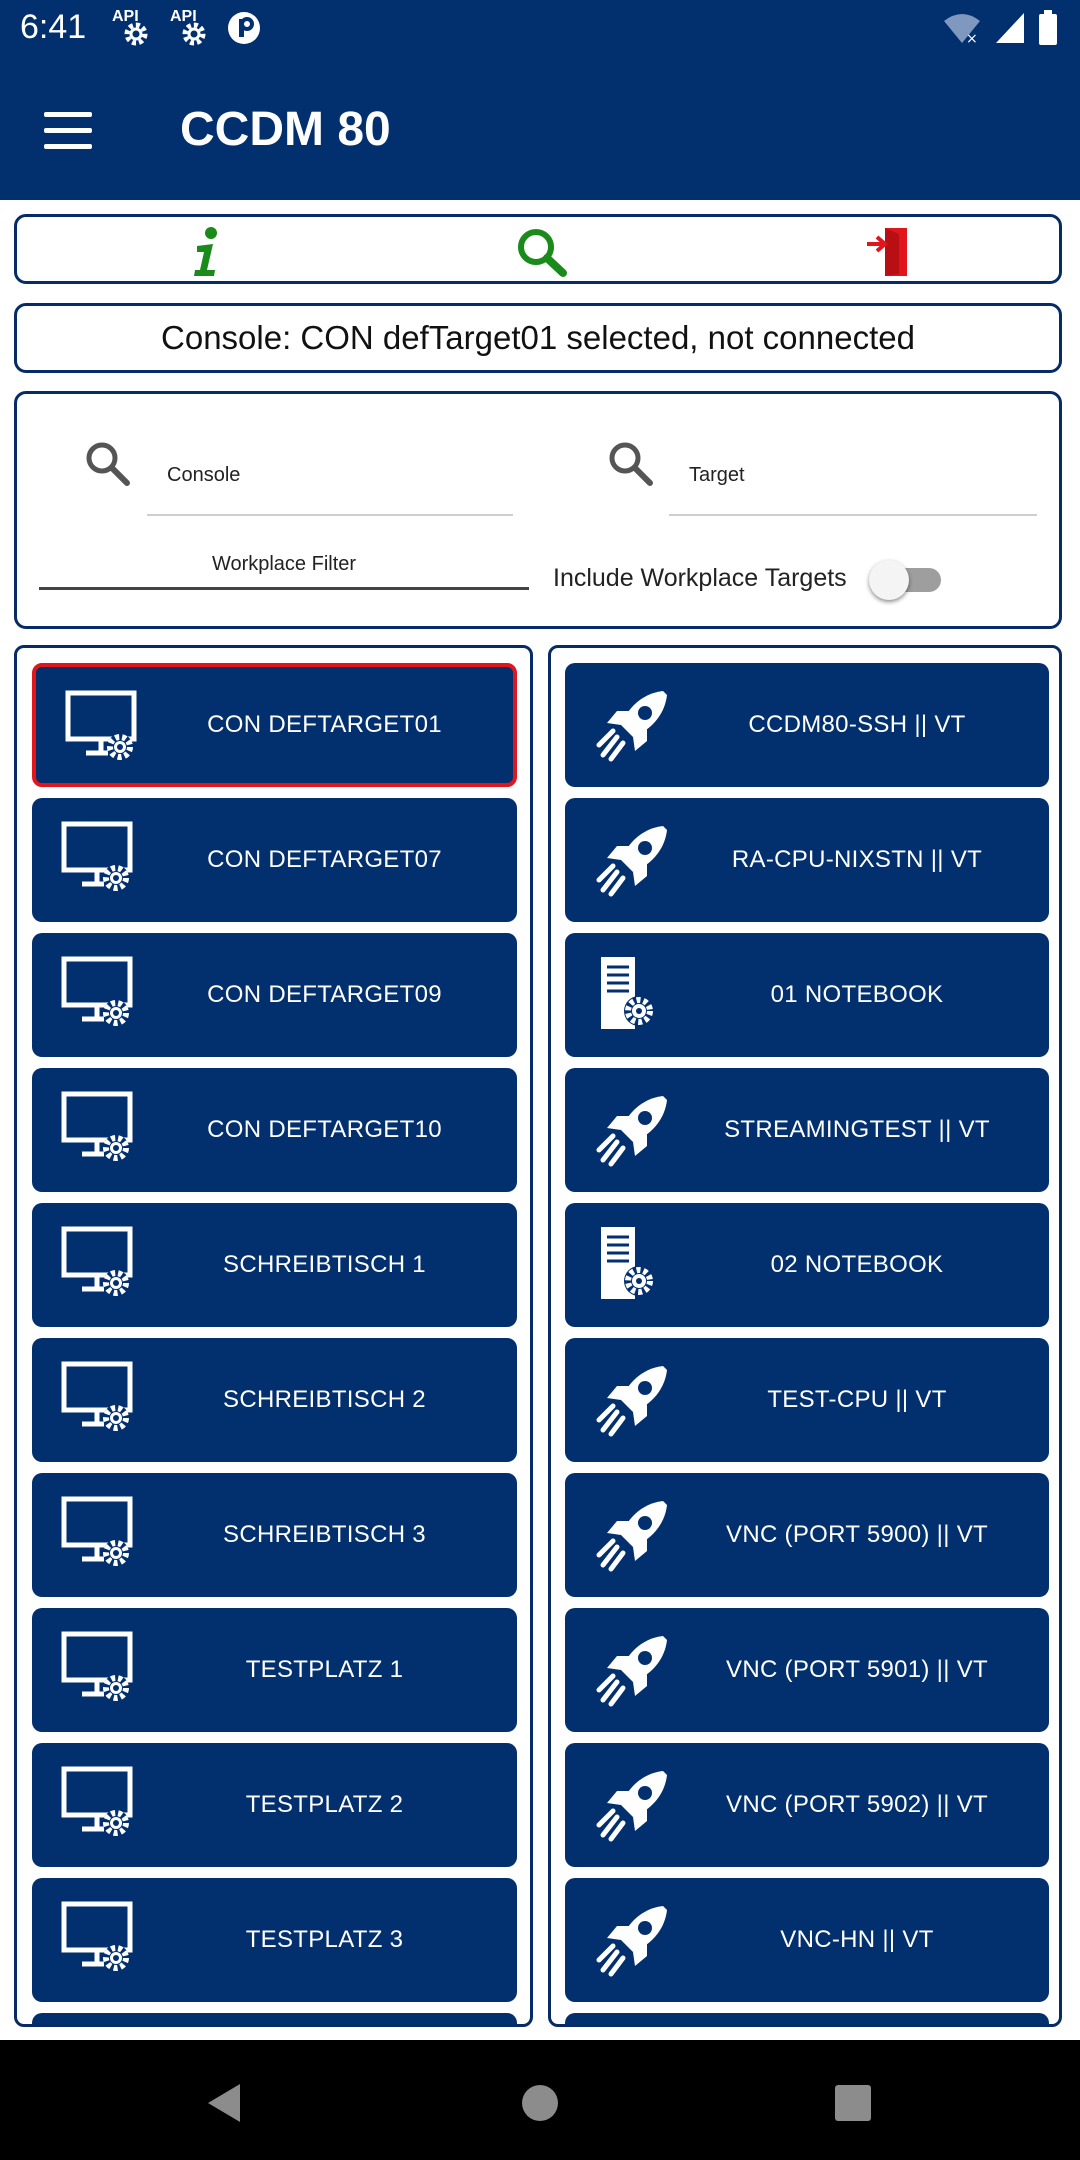 This screenshot has width=1080, height=2160. Describe the element at coordinates (284, 568) in the screenshot. I see `workplace-filter-input: Workplace Filter` at that location.